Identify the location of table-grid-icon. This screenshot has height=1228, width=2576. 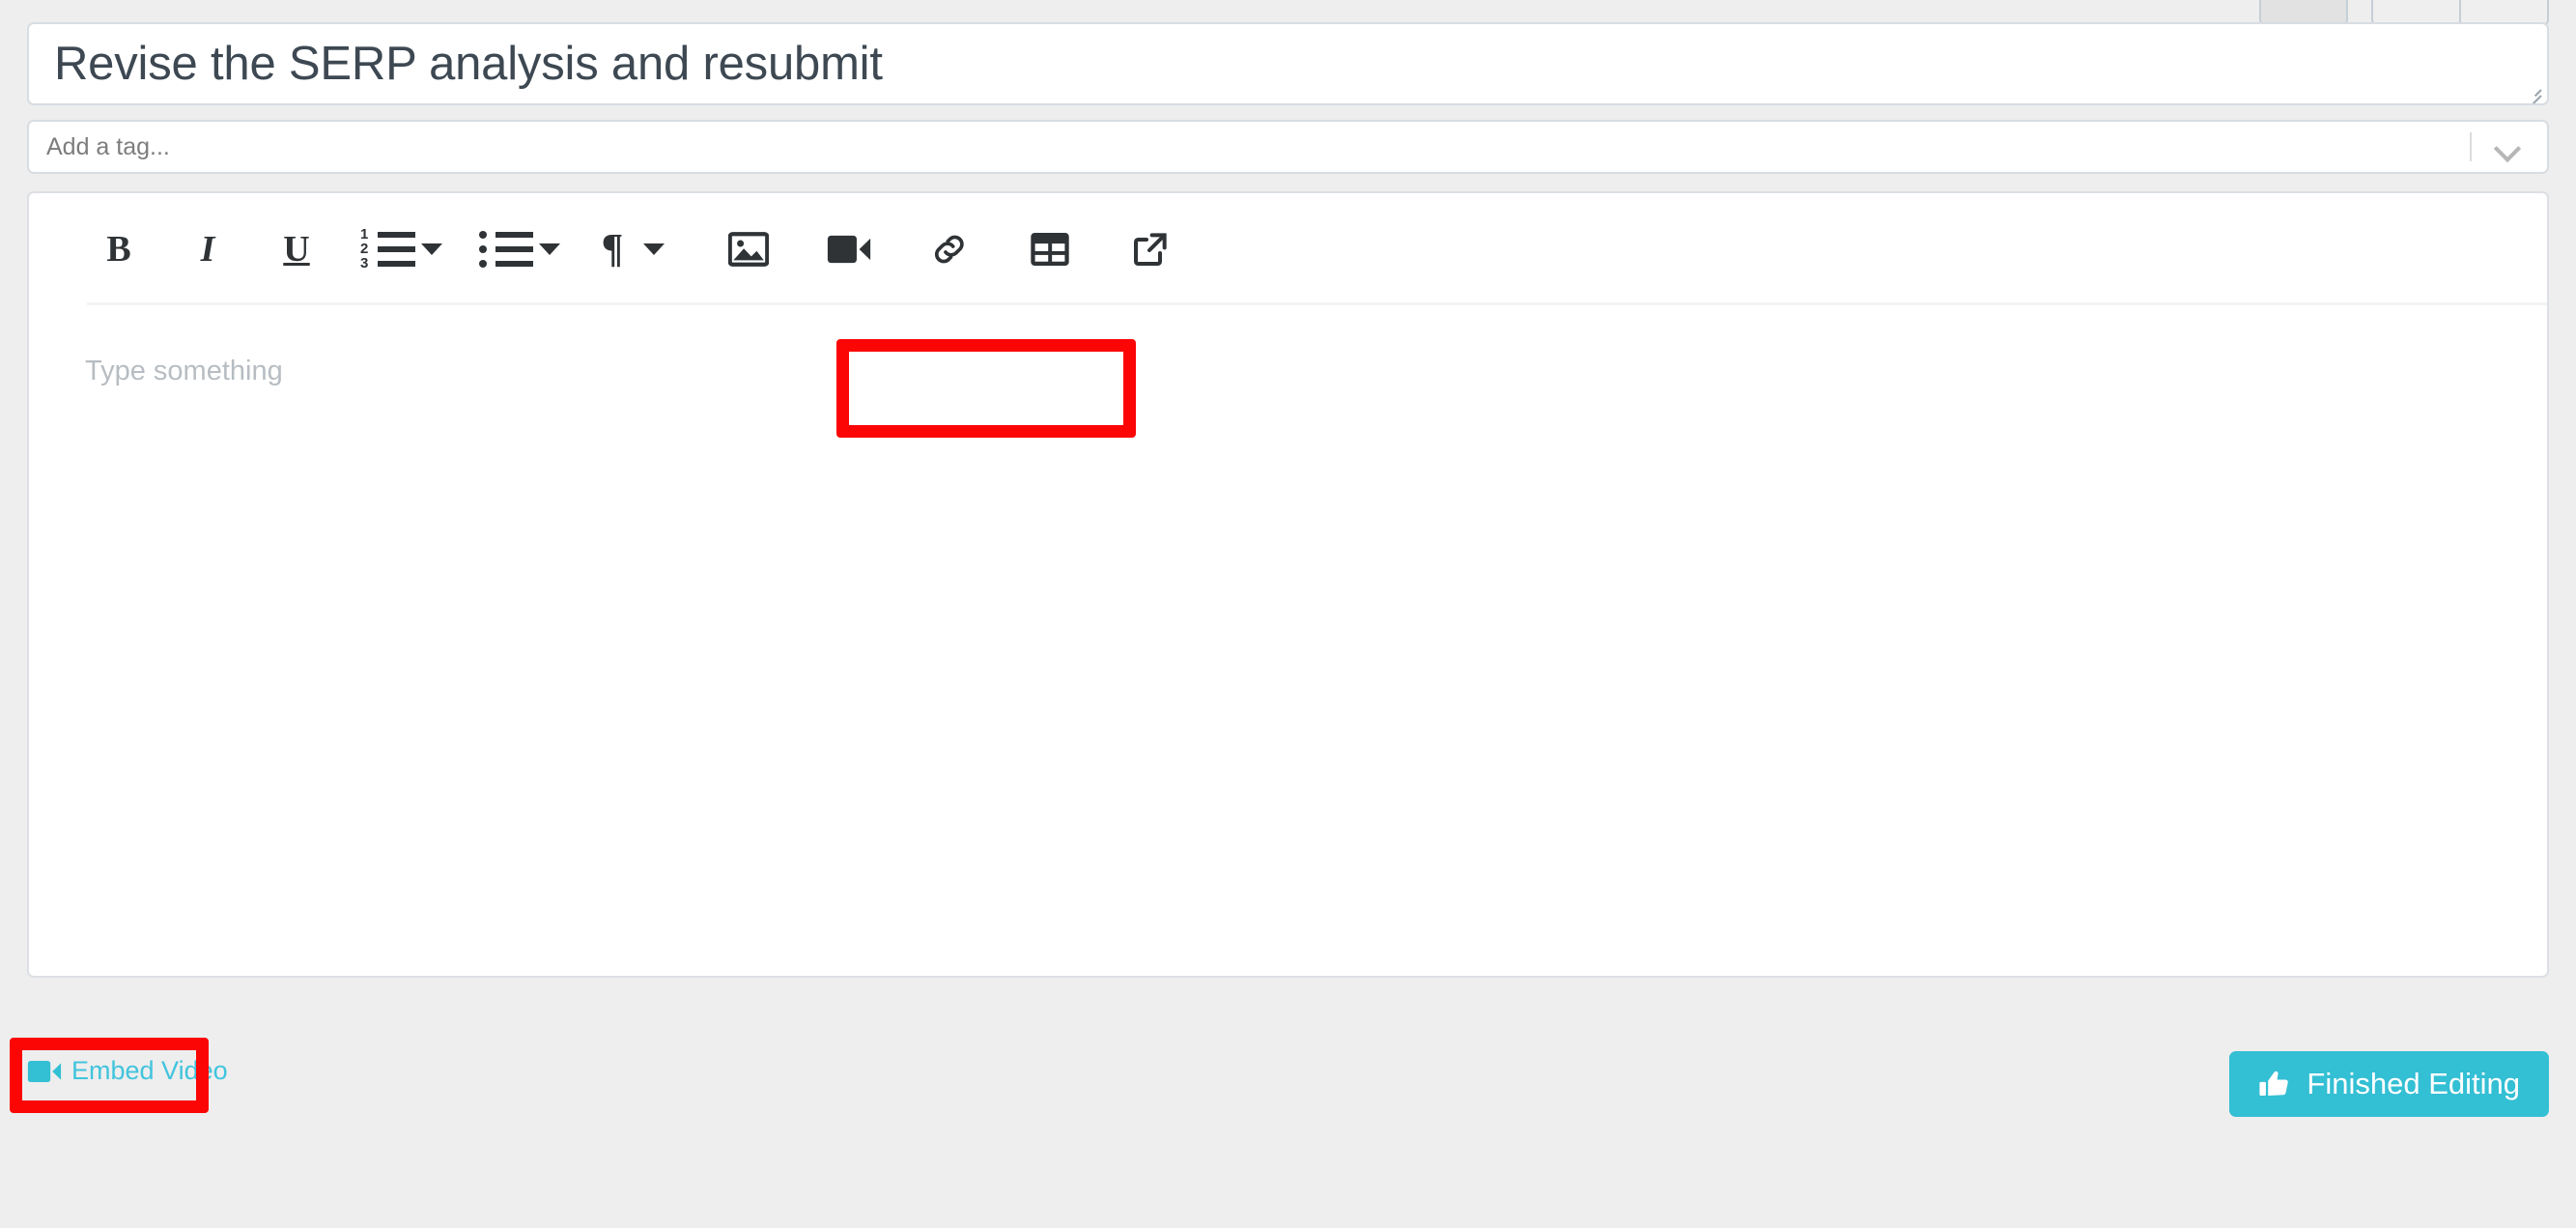
(1050, 249).